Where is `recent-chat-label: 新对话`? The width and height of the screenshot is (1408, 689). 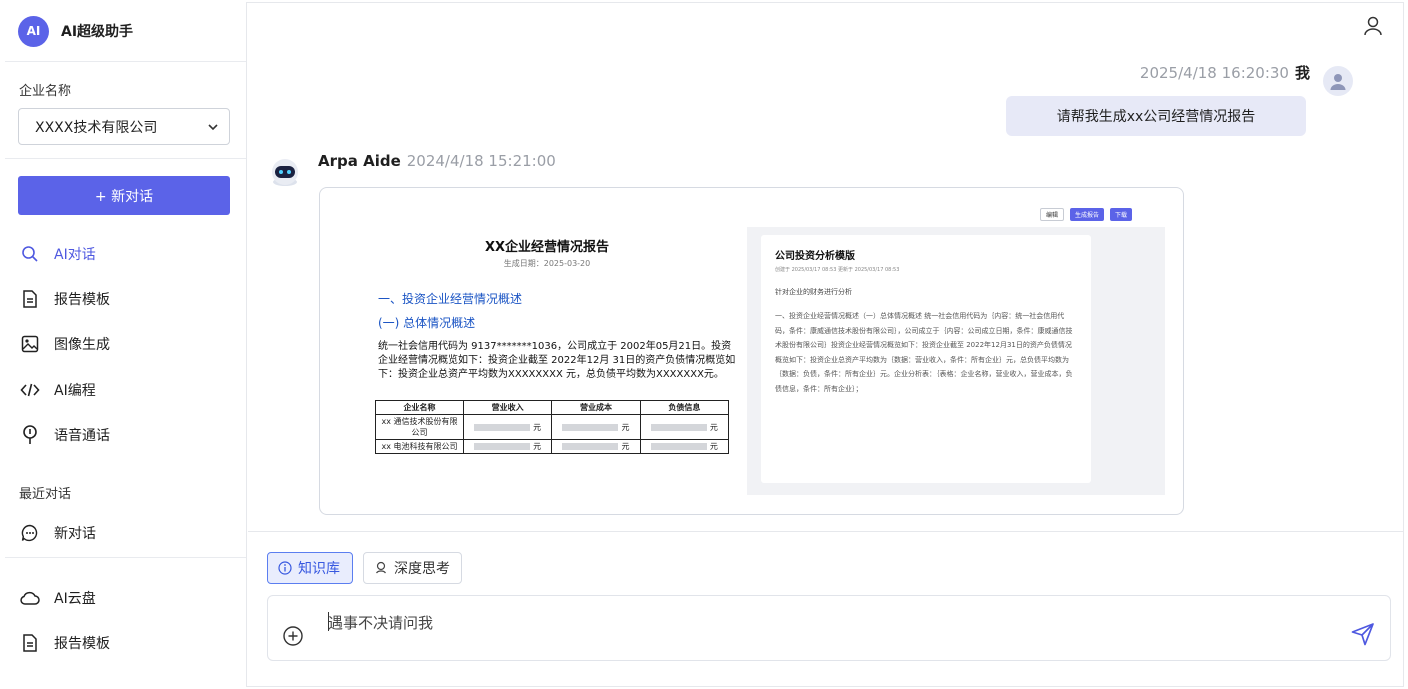 recent-chat-label: 新对话 is located at coordinates (75, 534).